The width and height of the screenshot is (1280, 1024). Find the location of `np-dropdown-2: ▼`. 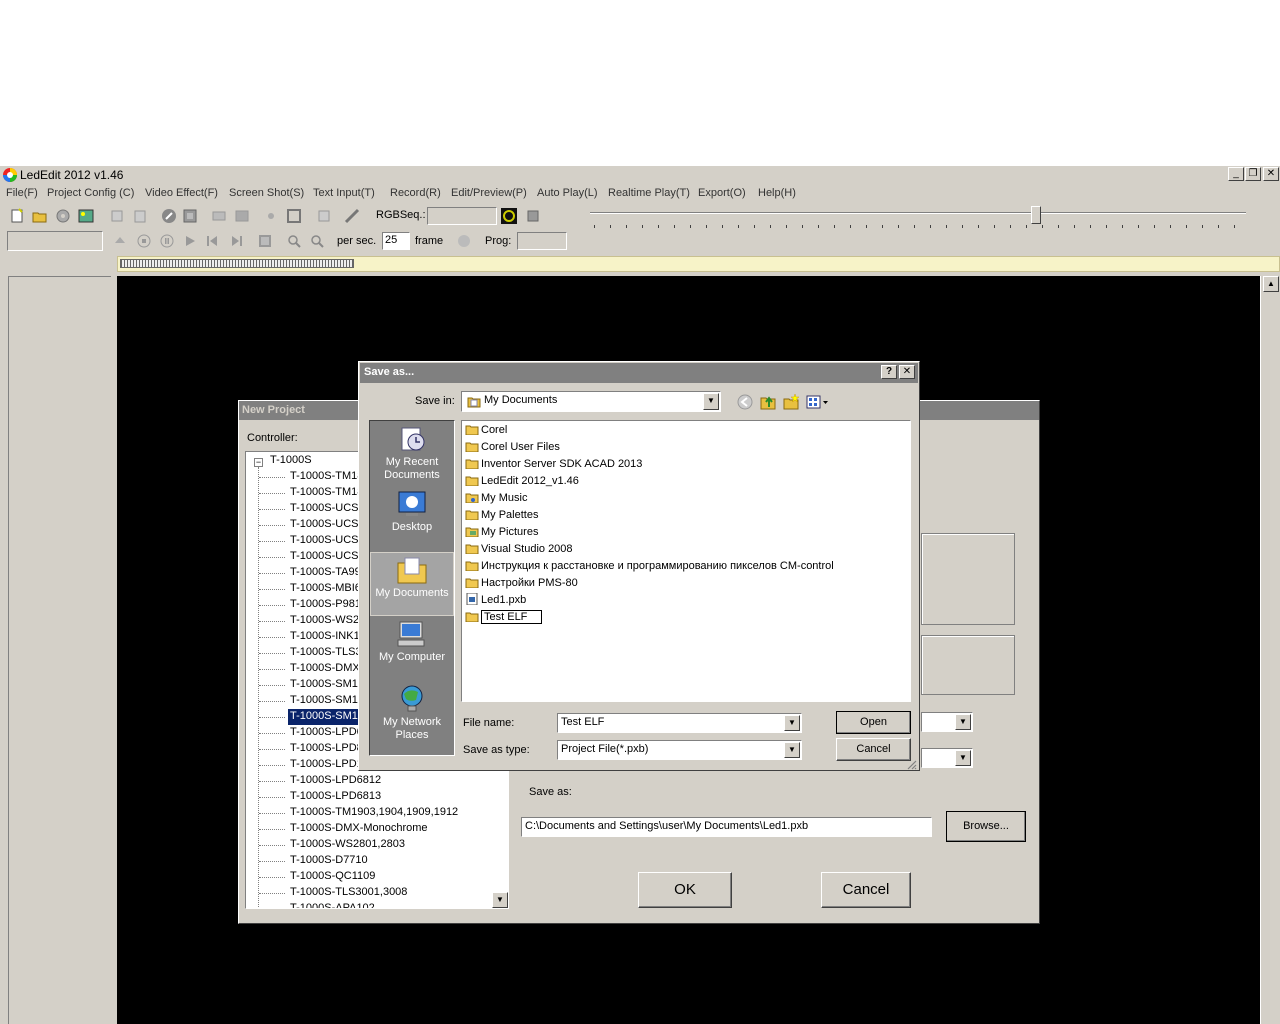

np-dropdown-2: ▼ is located at coordinates (947, 758).